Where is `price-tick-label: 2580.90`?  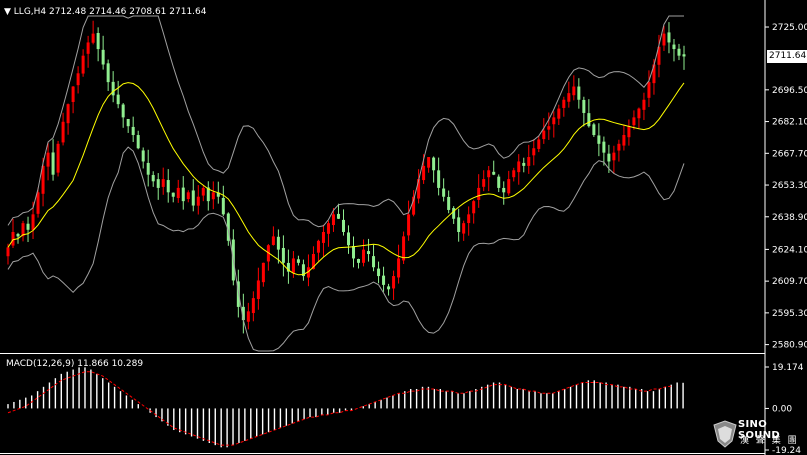
price-tick-label: 2580.90 is located at coordinates (789, 346).